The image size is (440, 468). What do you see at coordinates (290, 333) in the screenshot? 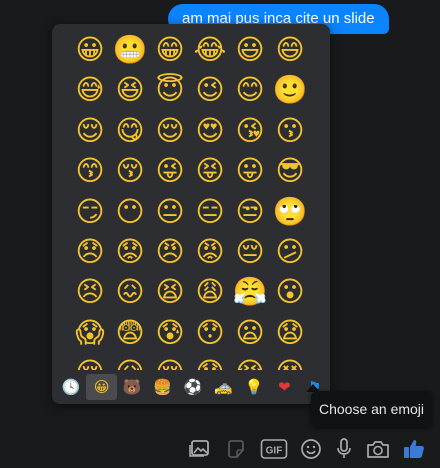
I see `emoji-47: 😧` at bounding box center [290, 333].